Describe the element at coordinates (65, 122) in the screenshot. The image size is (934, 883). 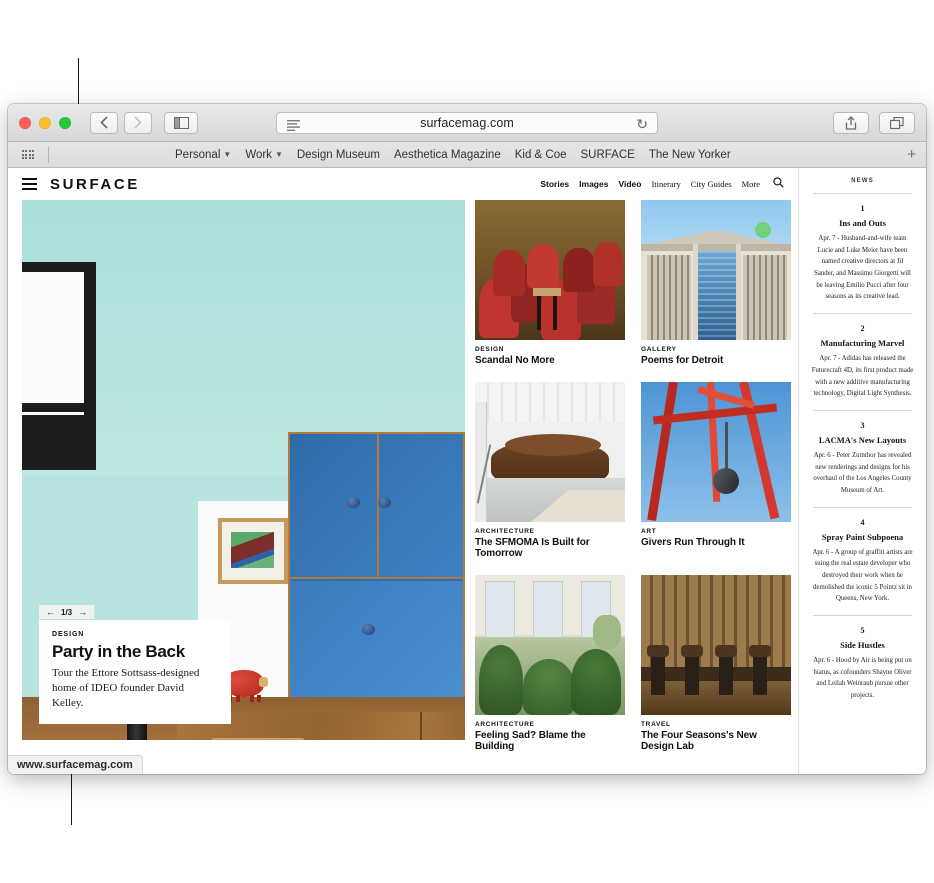
I see `zoom-button` at that location.